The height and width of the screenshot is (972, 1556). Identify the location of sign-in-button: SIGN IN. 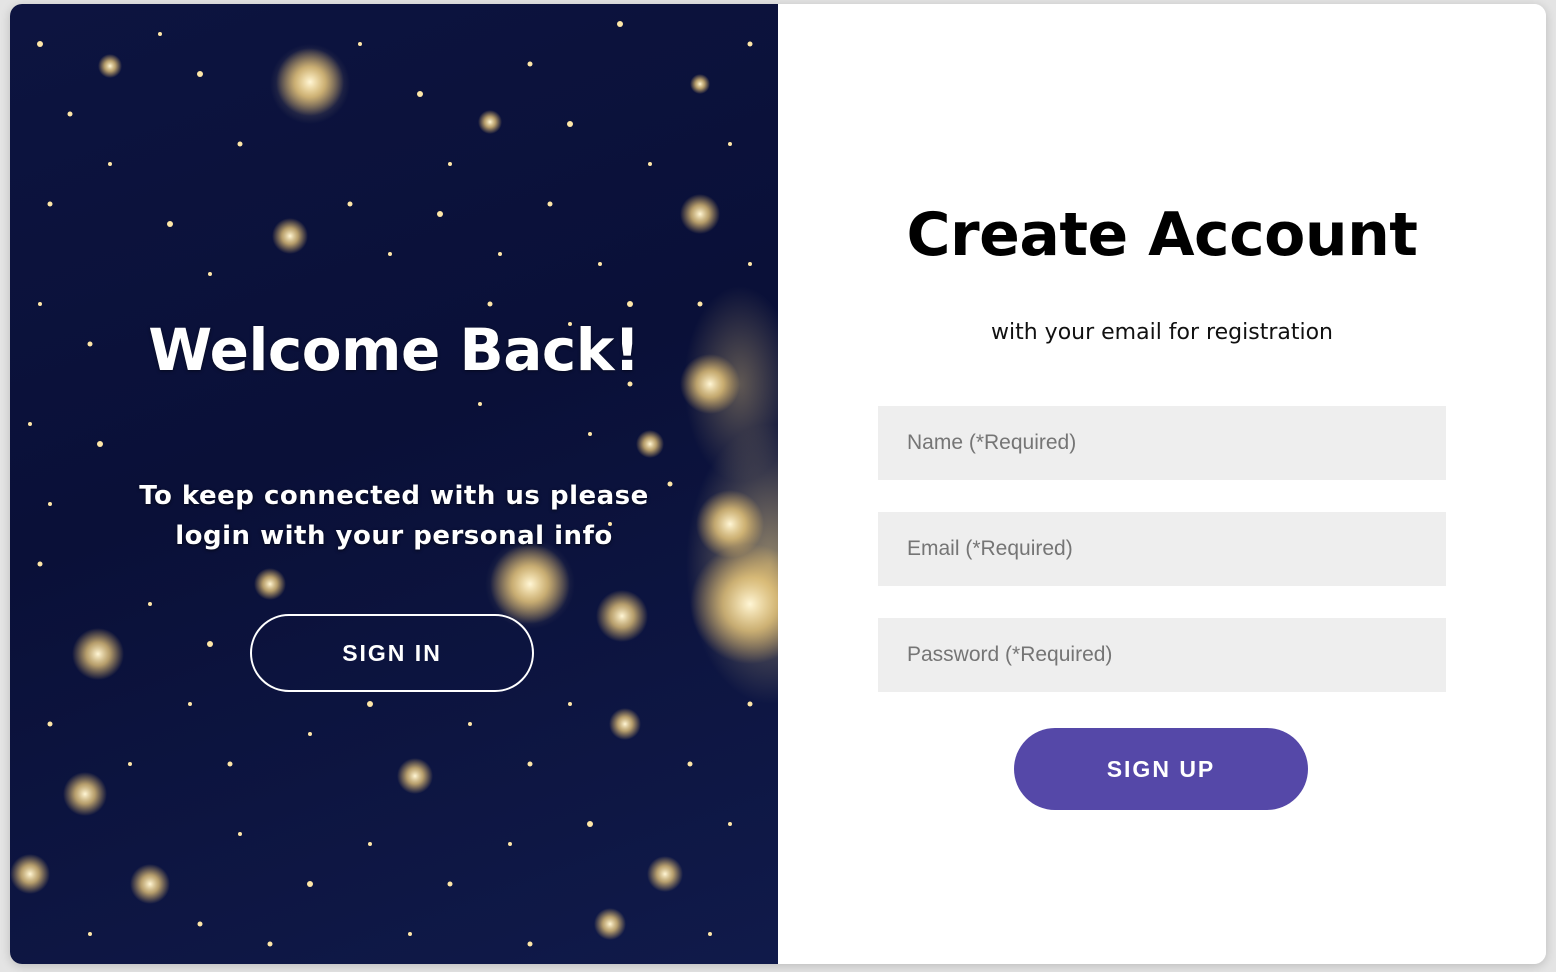
(392, 653).